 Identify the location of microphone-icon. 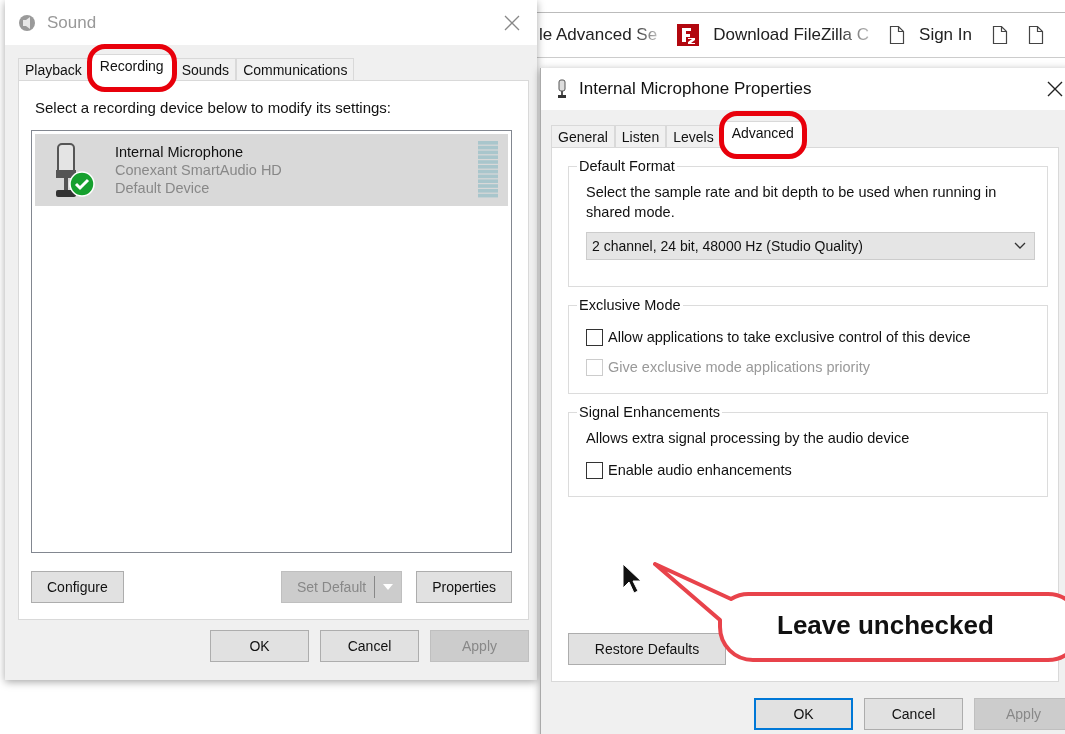
(562, 89).